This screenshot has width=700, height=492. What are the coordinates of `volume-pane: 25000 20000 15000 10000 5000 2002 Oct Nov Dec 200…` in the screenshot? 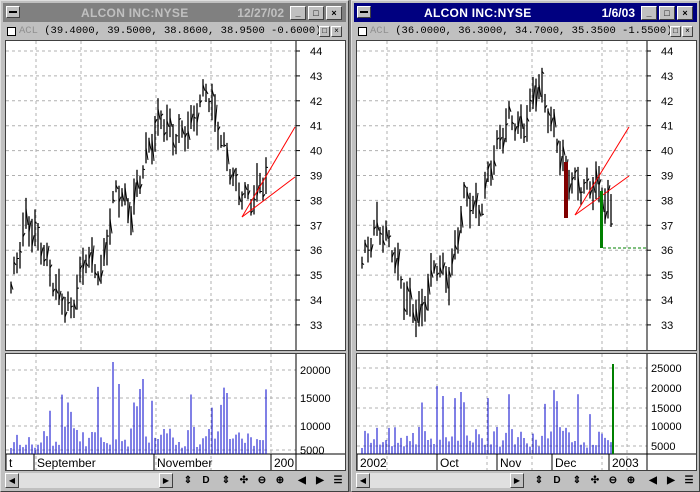 It's located at (526, 412).